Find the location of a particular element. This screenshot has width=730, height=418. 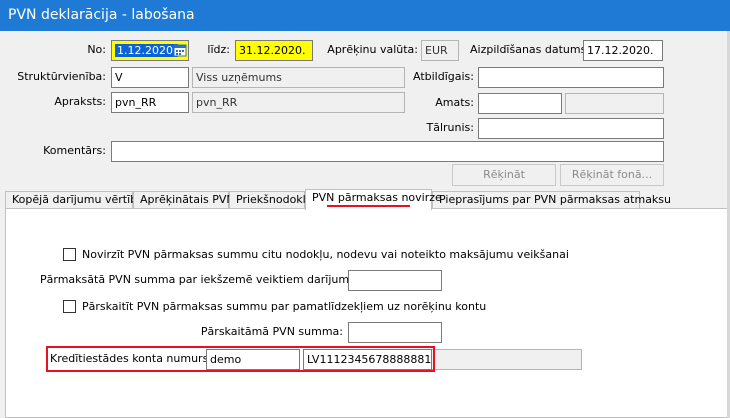

tab-aprekinatais-pvn: Aprēķinātais PVN is located at coordinates (184, 200).